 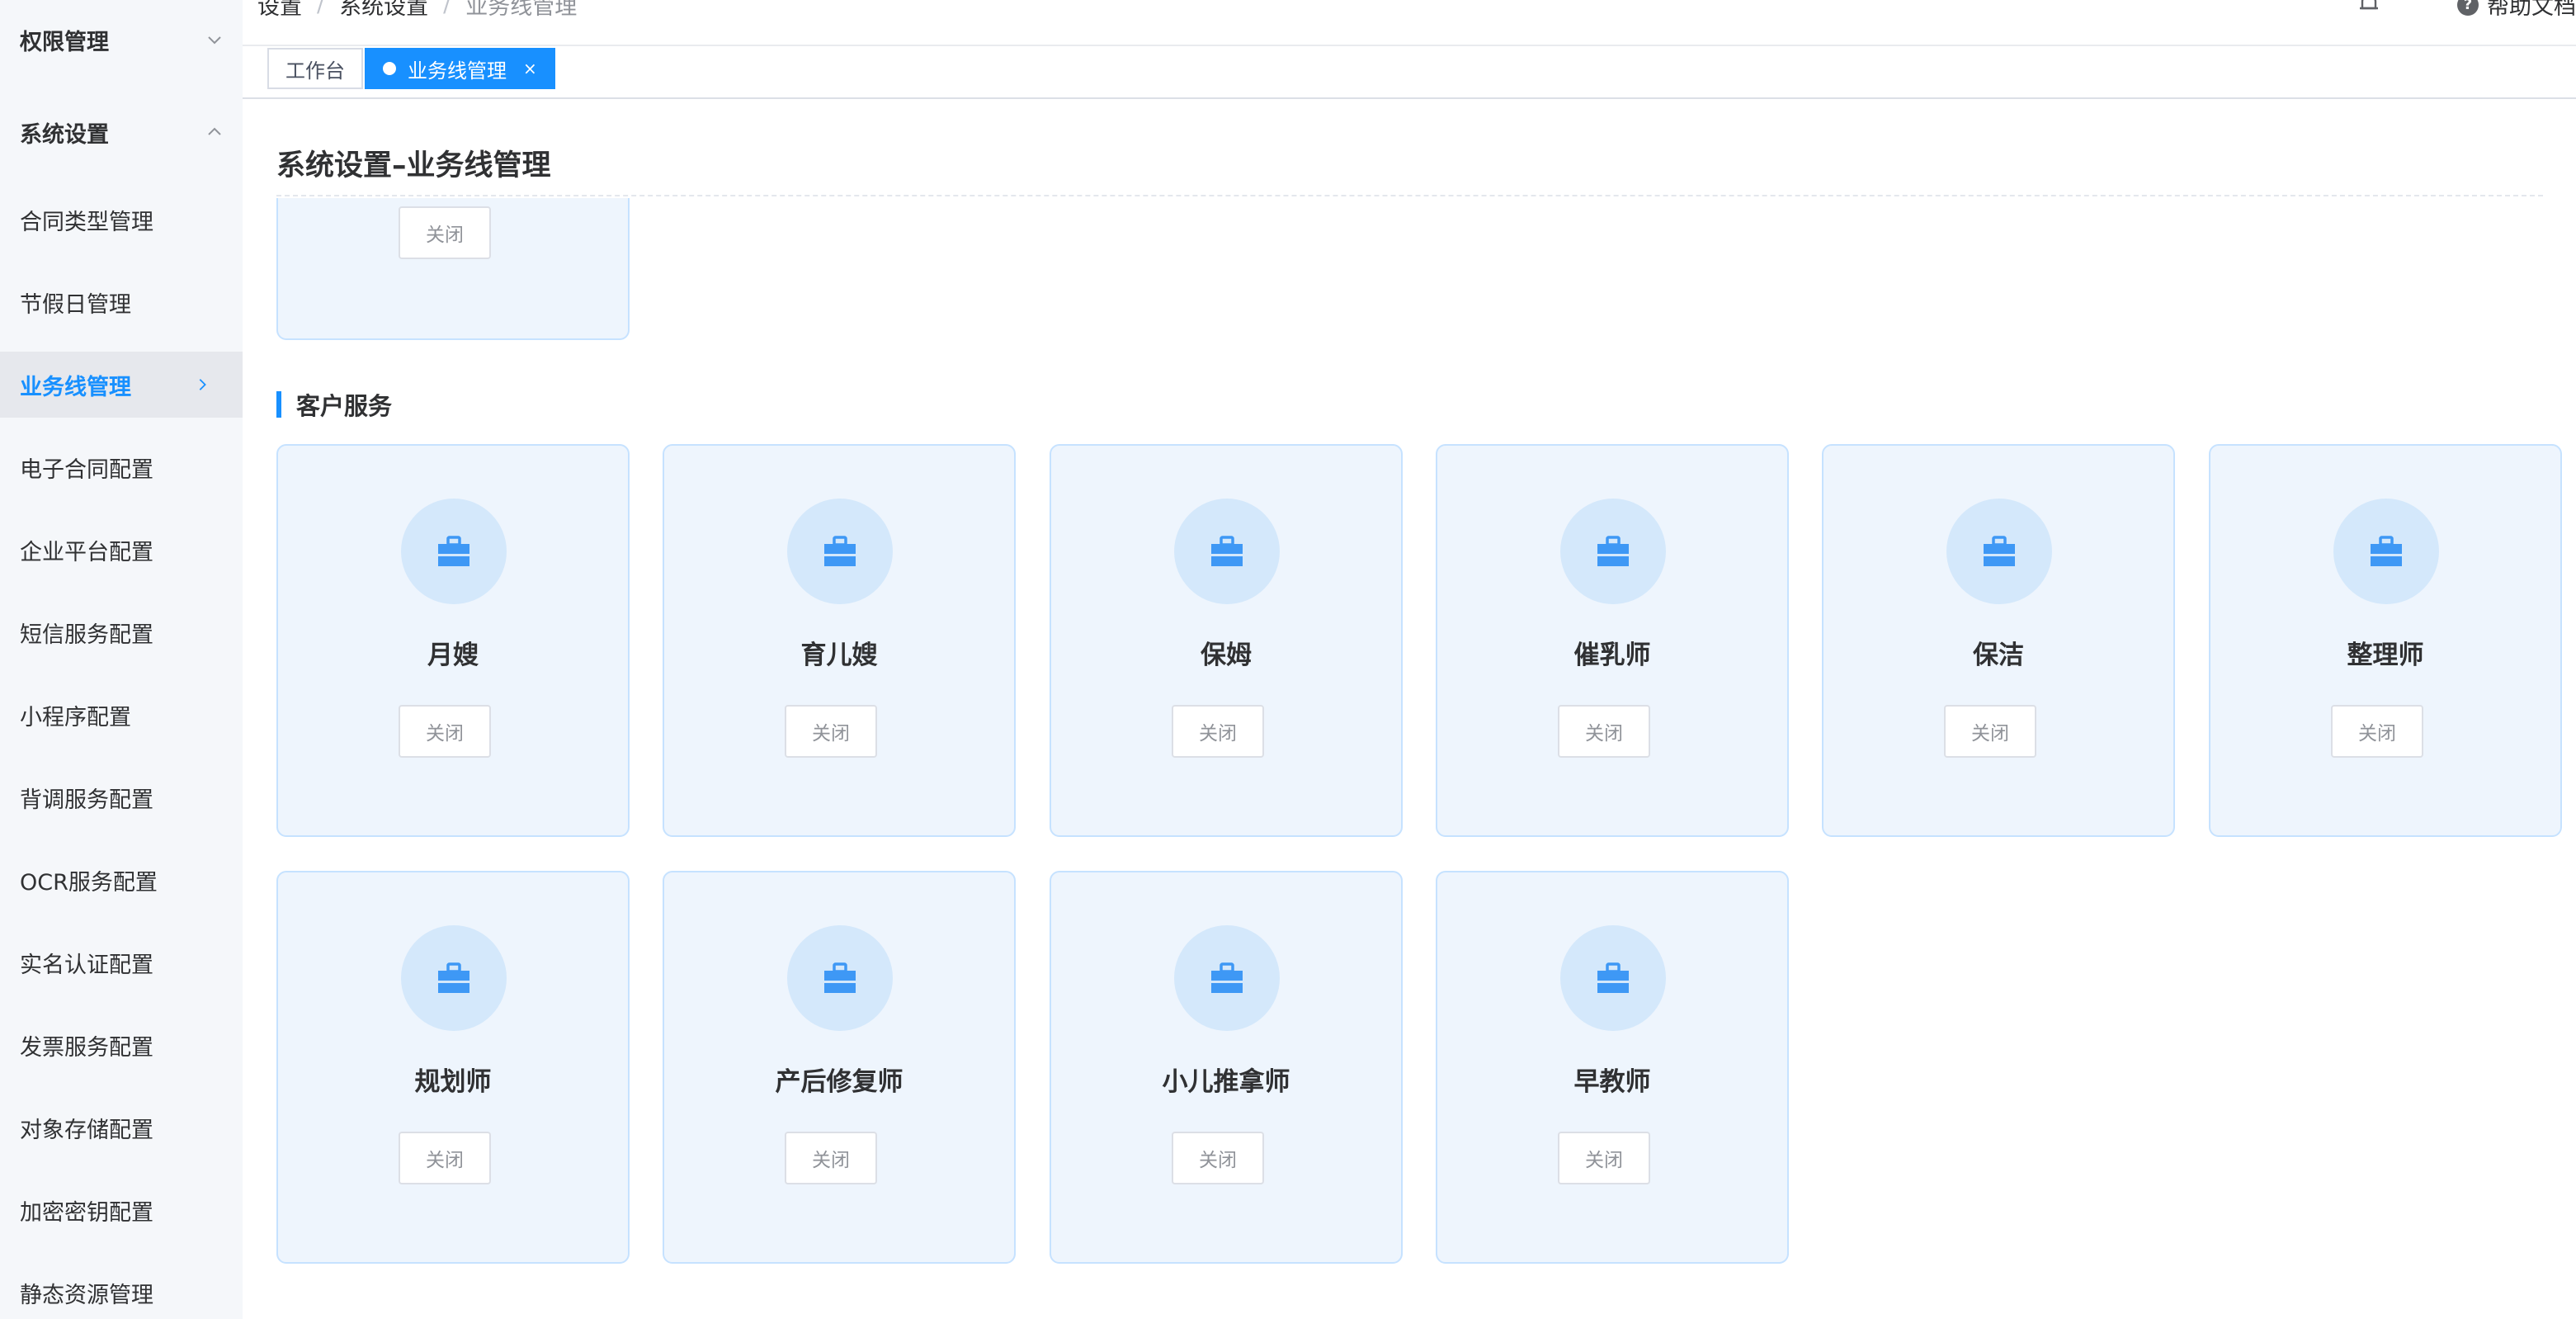 I want to click on business-line-name: 保洁, so click(x=1998, y=656).